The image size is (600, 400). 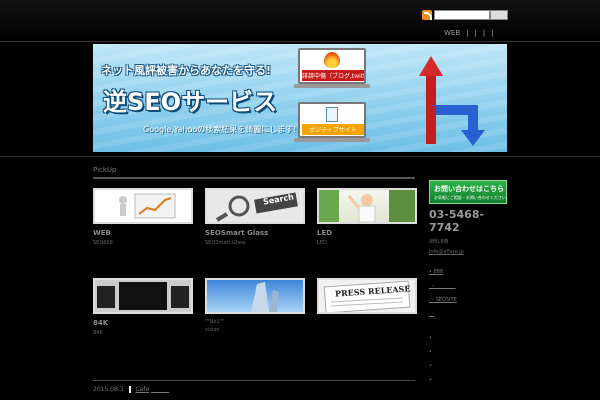 What do you see at coordinates (457, 221) in the screenshot?
I see `phone-number: 03-5468-7742` at bounding box center [457, 221].